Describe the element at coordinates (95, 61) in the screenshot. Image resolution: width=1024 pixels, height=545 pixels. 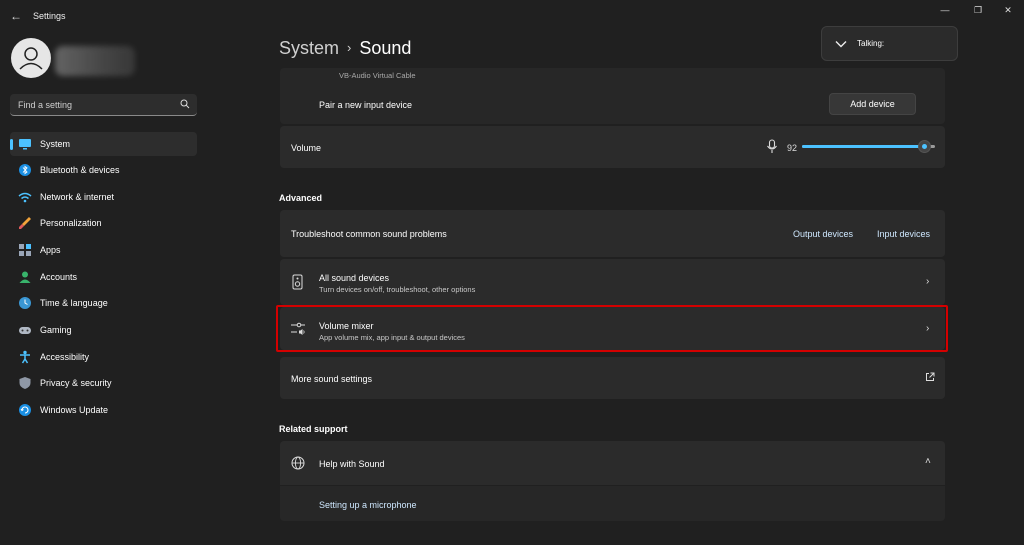
I see `blurred-account-name` at that location.